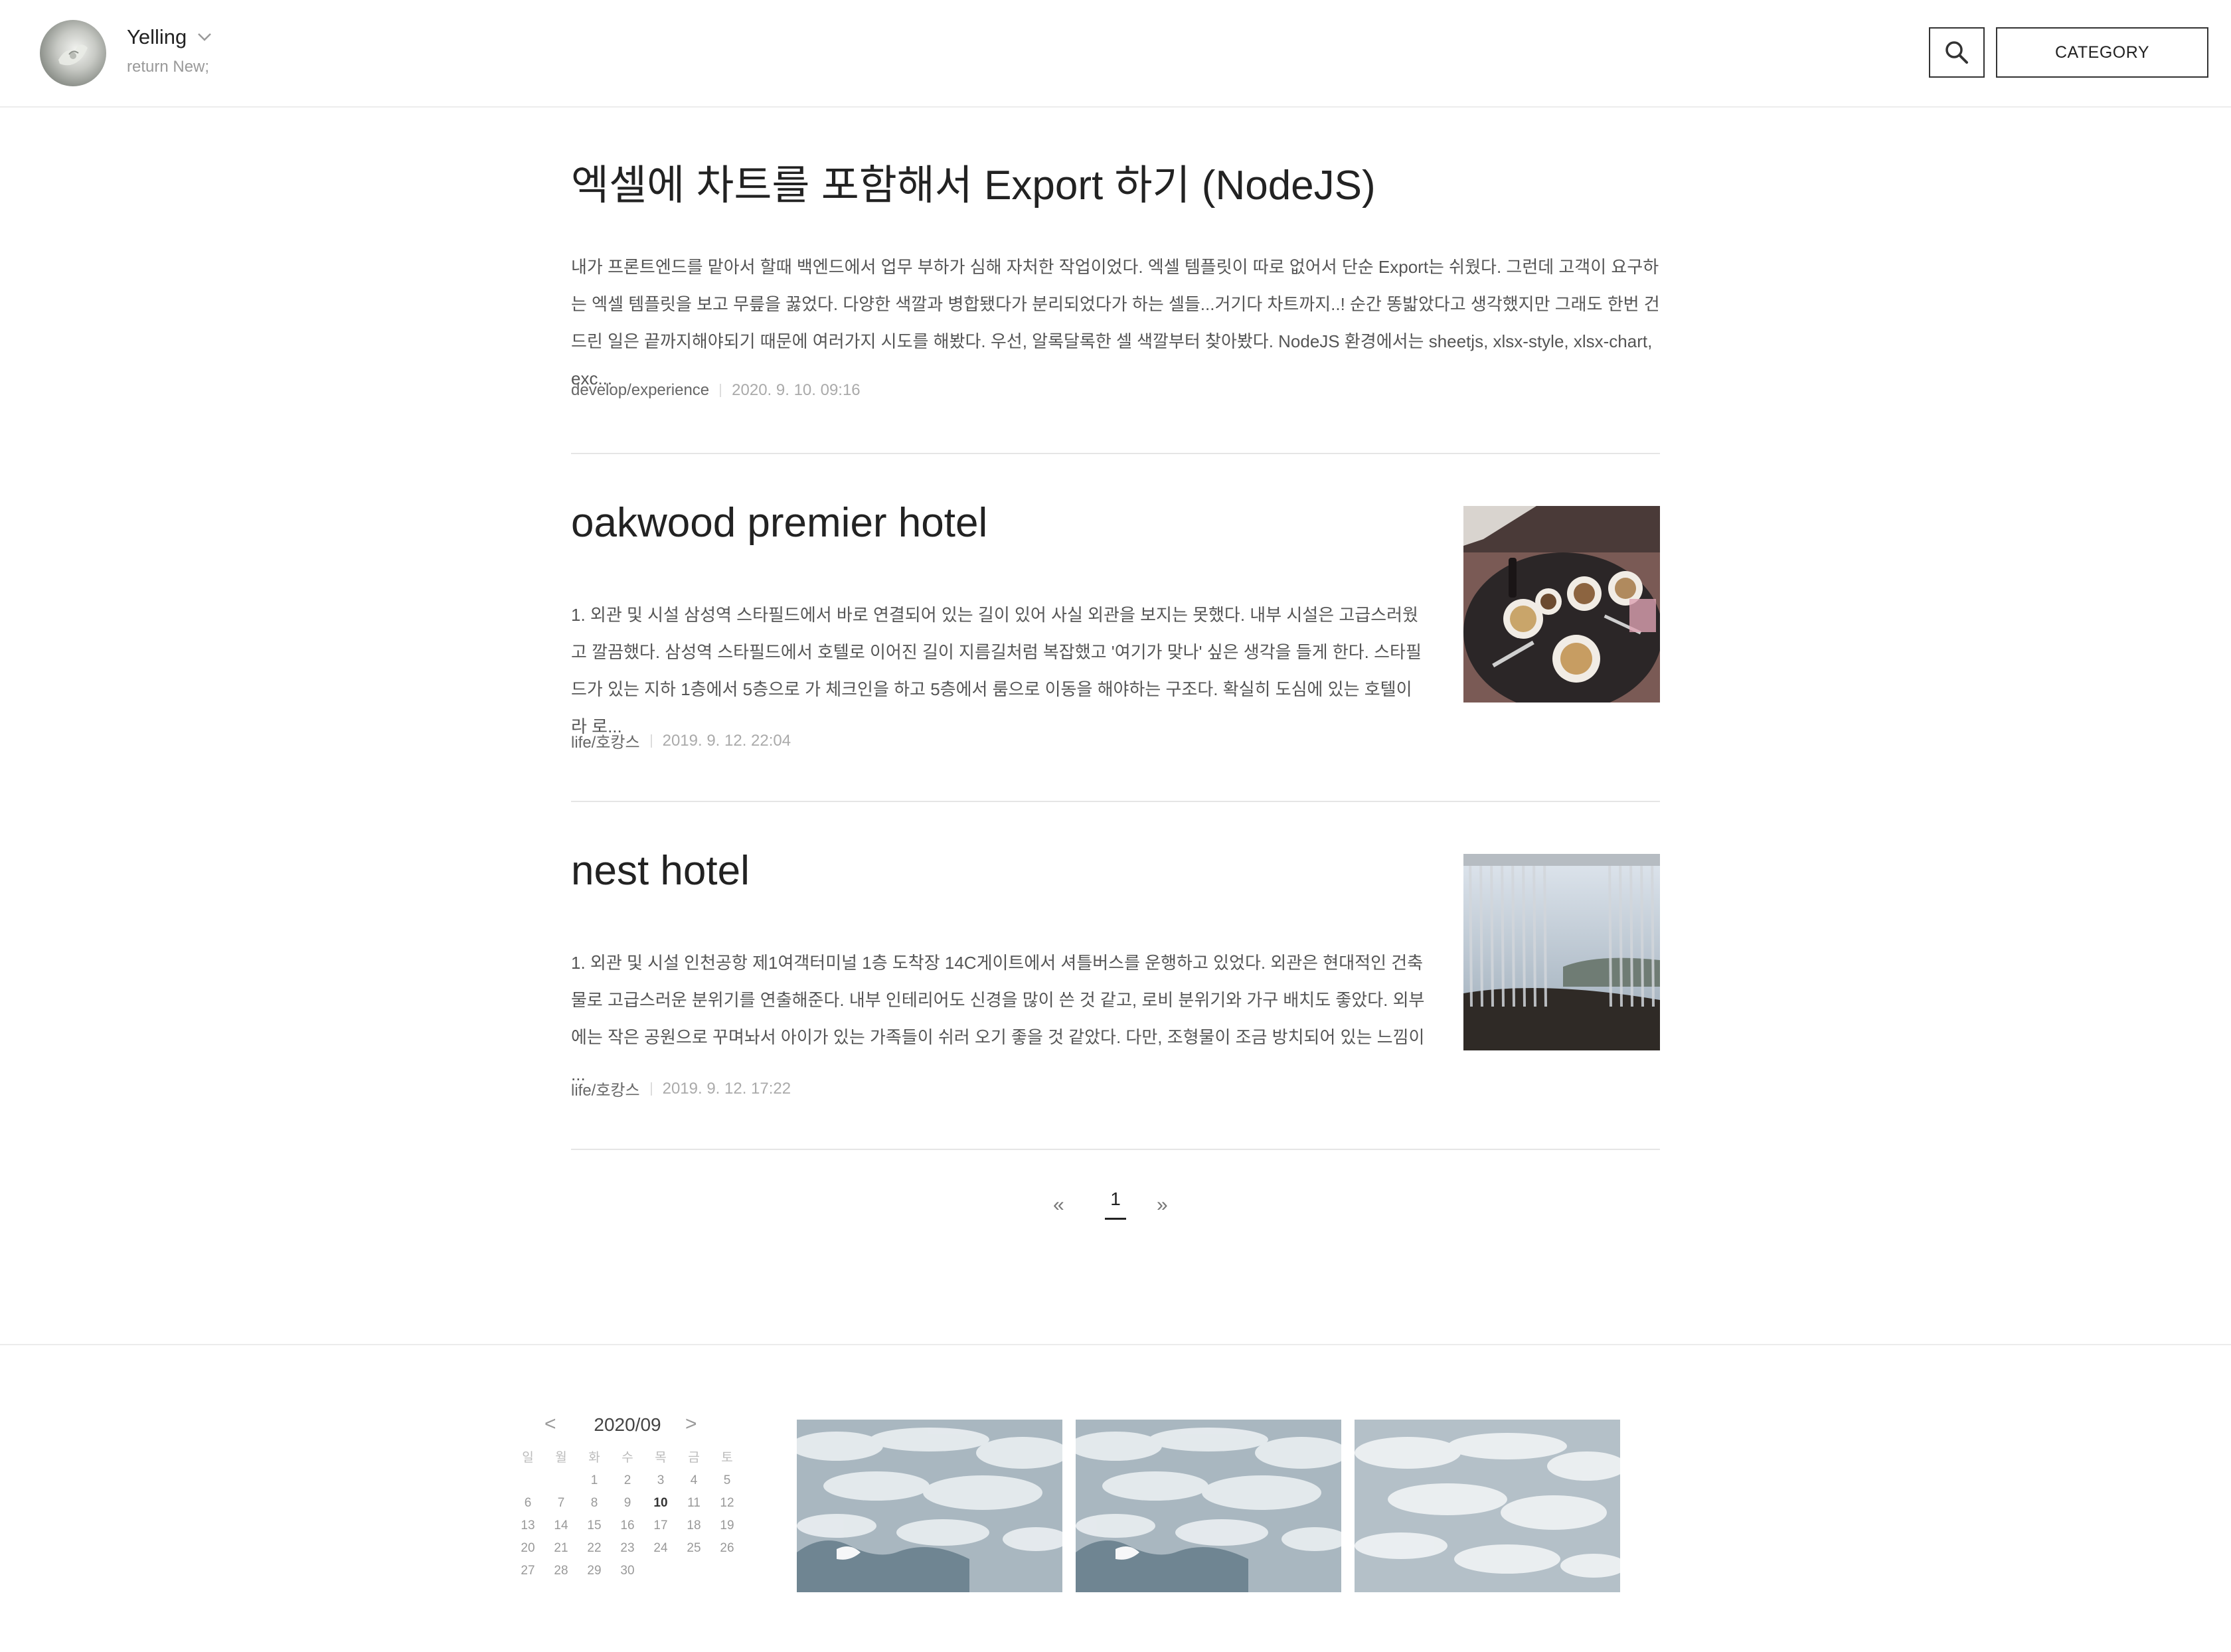  What do you see at coordinates (694, 1458) in the screenshot?
I see `calendar-weekday: 금` at bounding box center [694, 1458].